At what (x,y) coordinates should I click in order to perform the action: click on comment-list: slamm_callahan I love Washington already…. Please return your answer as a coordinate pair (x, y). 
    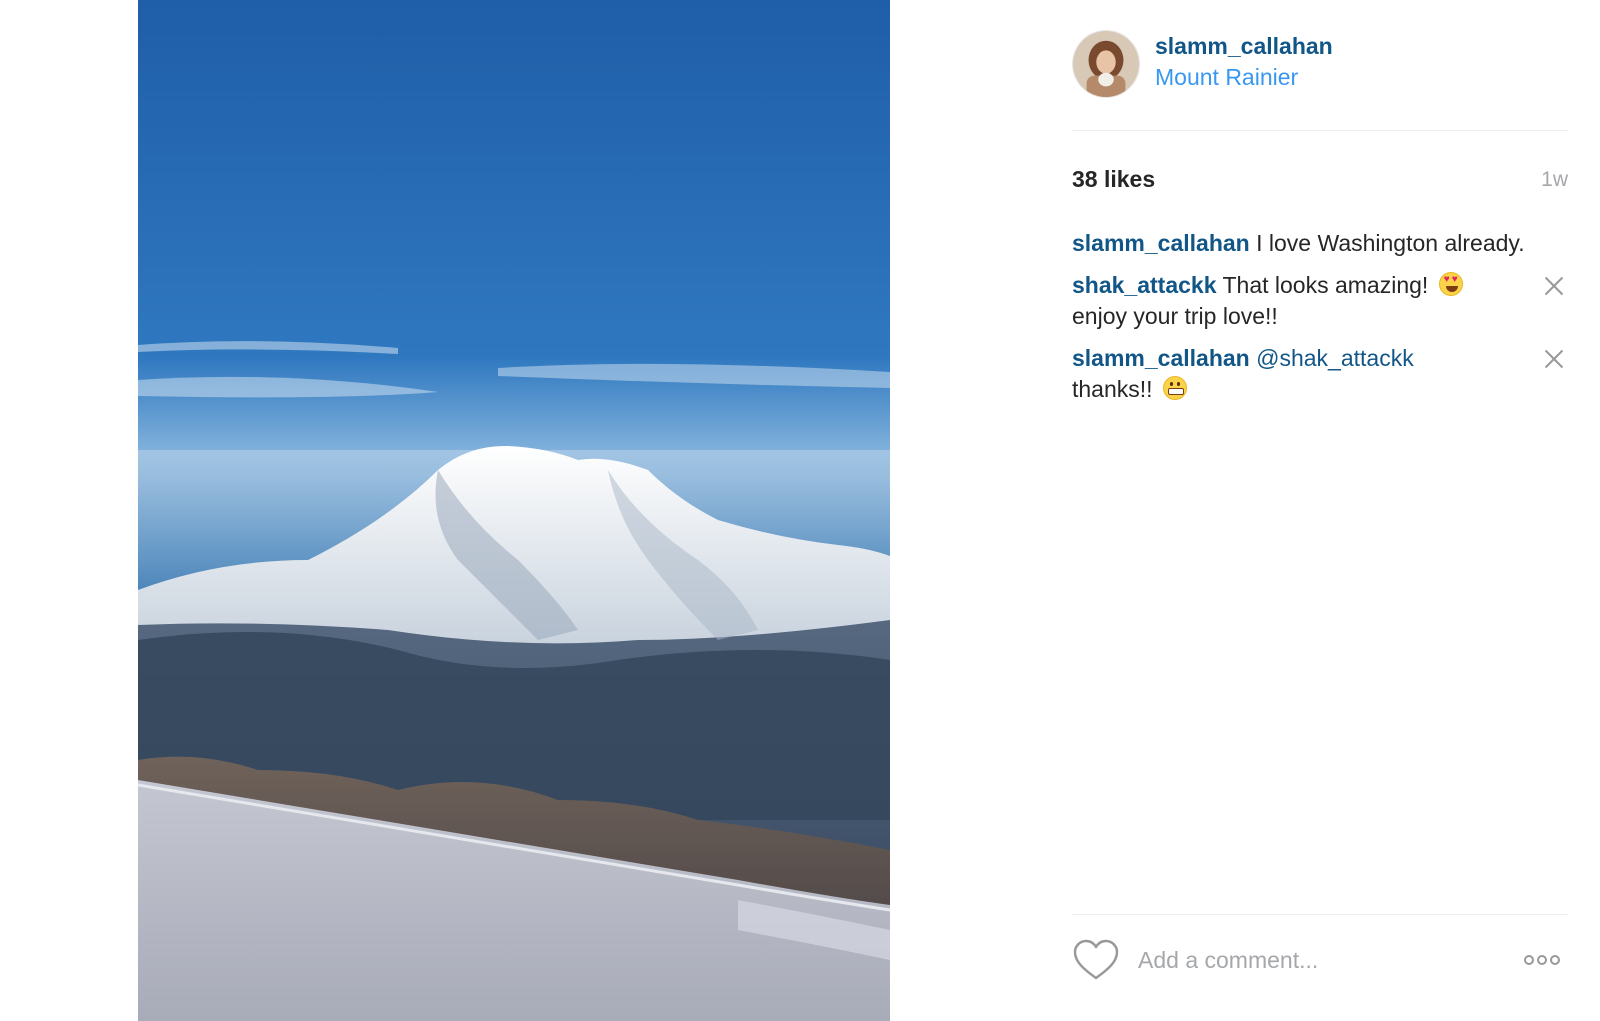
    Looking at the image, I should click on (1320, 322).